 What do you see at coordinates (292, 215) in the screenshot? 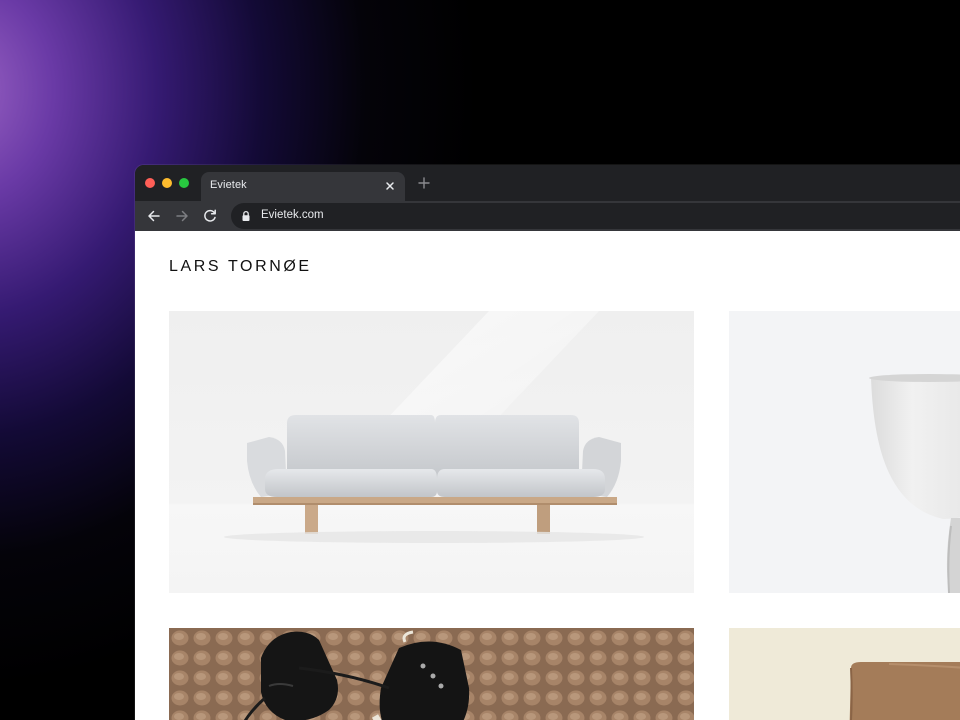
I see `url-text: Evietek.com` at bounding box center [292, 215].